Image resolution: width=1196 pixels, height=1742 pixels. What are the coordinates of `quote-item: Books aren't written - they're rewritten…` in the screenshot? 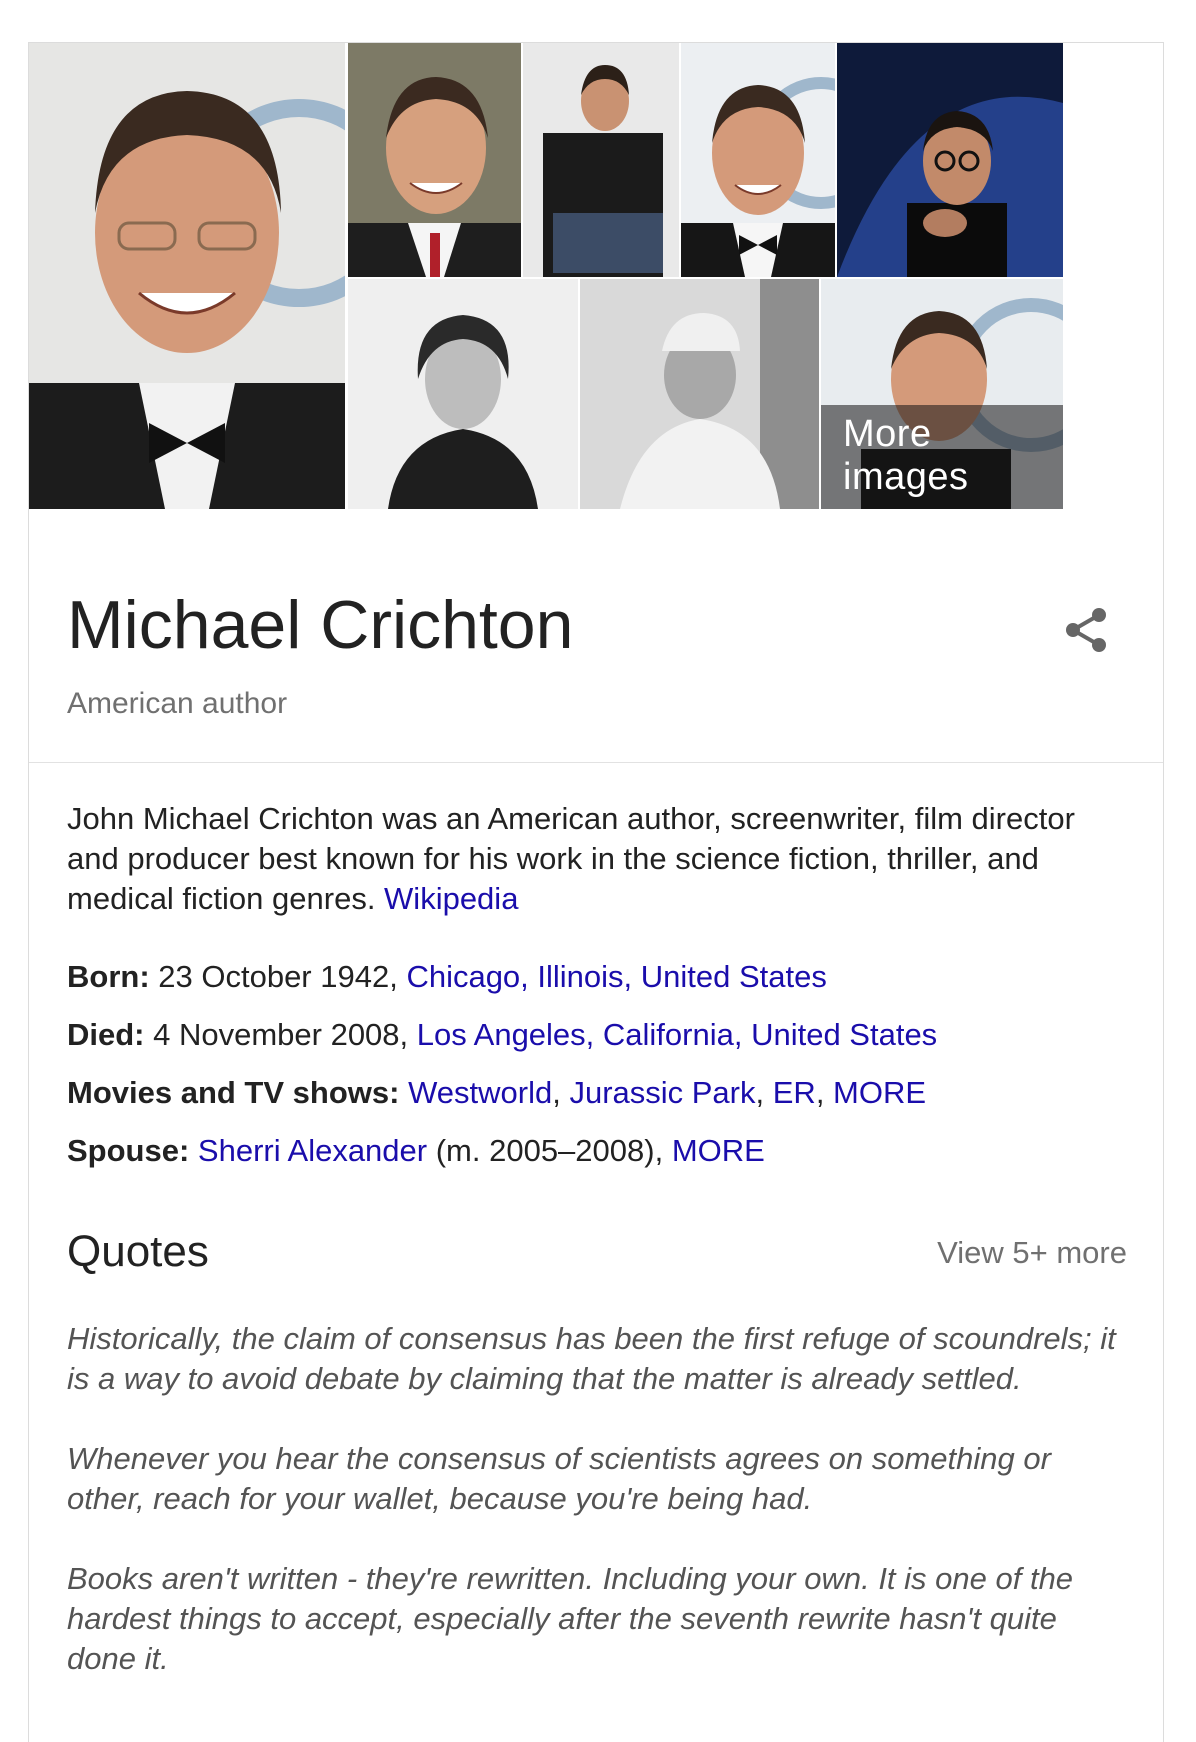 It's located at (570, 1618).